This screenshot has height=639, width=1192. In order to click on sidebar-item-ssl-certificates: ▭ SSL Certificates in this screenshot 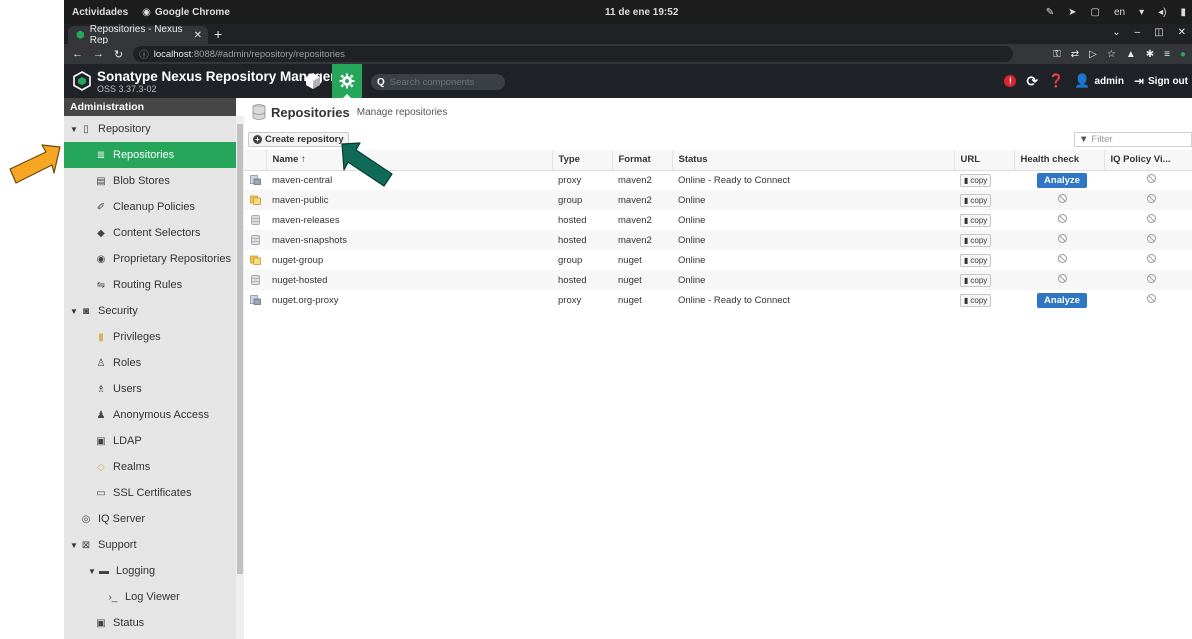, I will do `click(150, 493)`.